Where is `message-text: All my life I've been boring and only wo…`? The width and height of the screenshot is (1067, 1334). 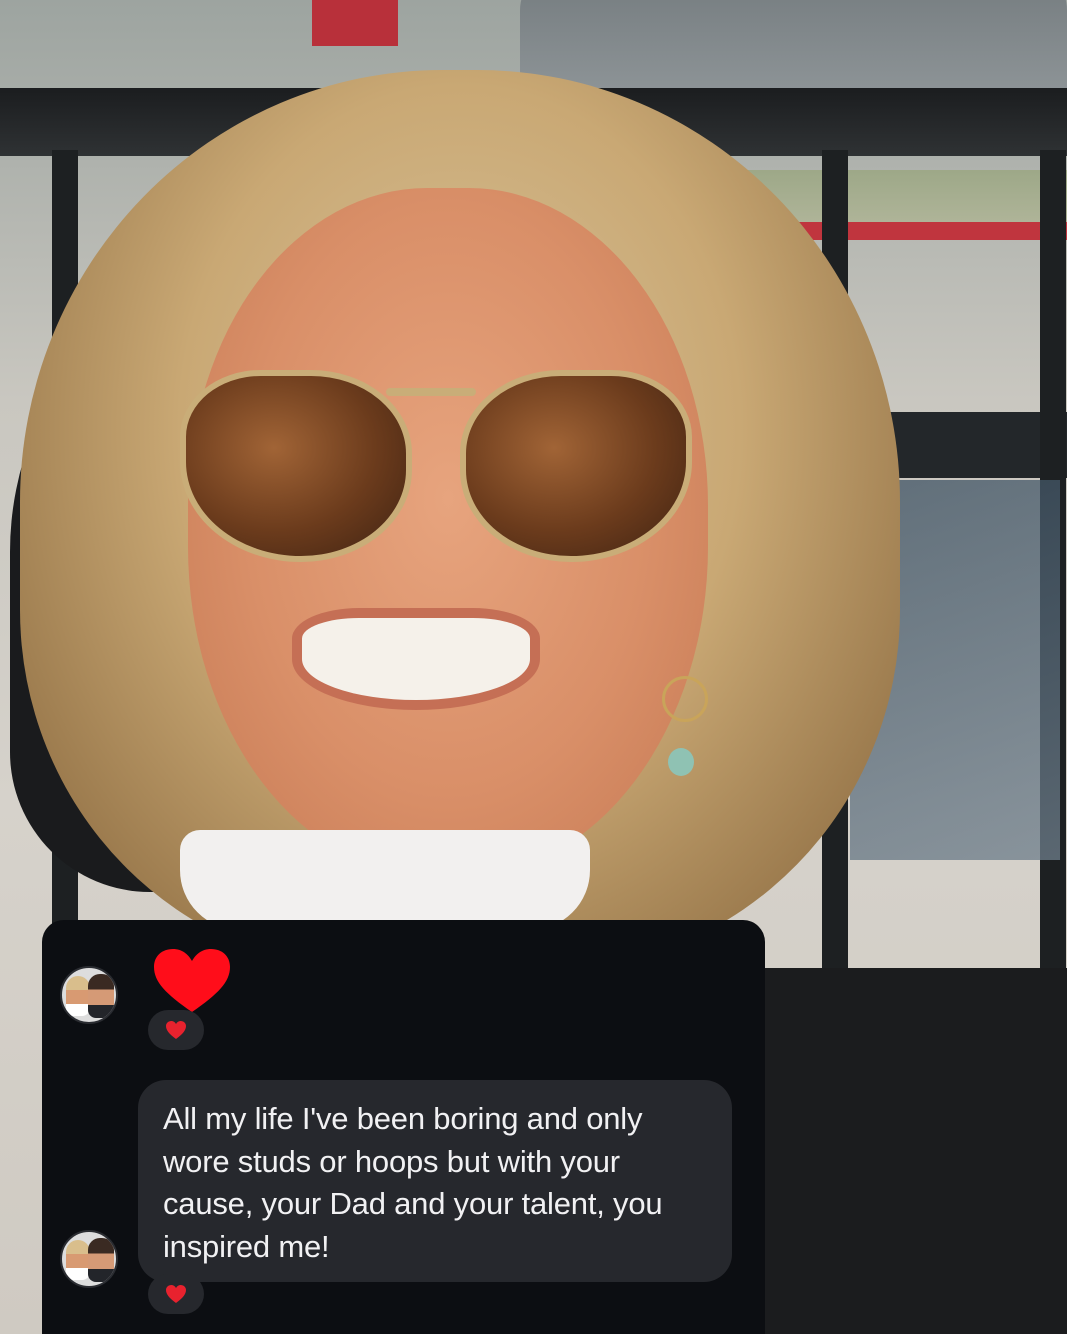 message-text: All my life I've been boring and only wo… is located at coordinates (413, 1182).